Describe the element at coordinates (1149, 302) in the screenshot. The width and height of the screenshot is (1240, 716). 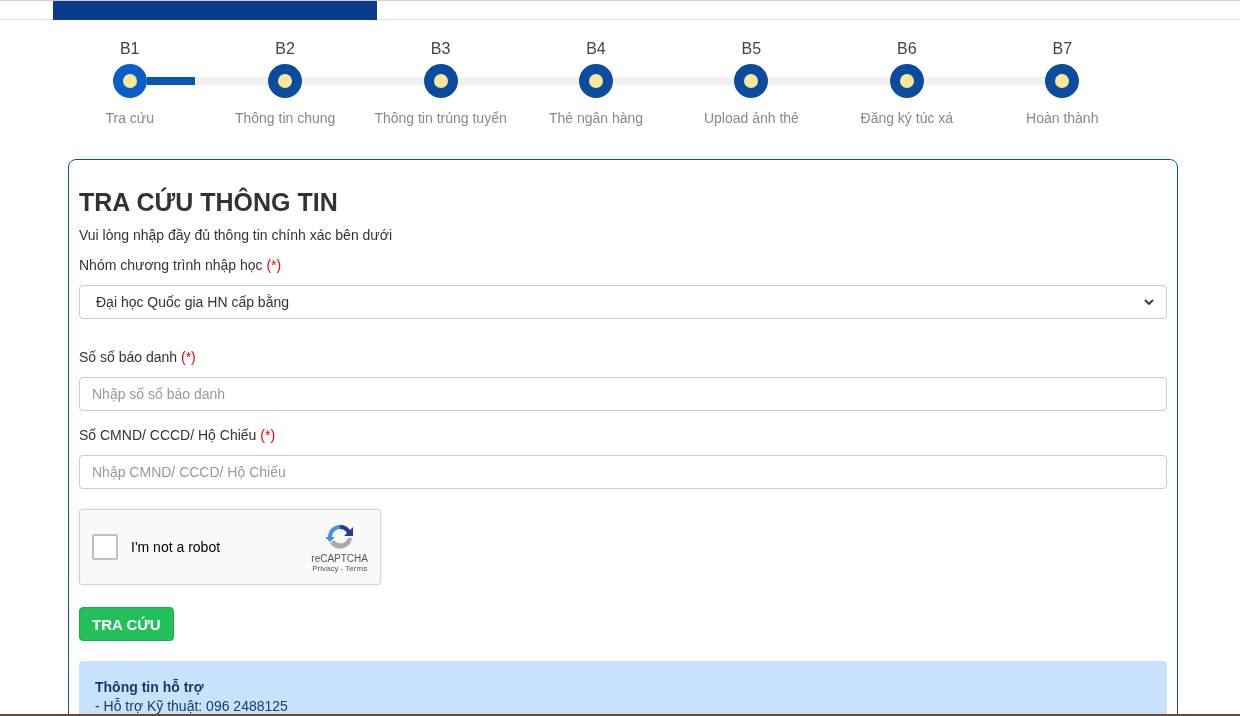
I see `chevron-down-icon` at that location.